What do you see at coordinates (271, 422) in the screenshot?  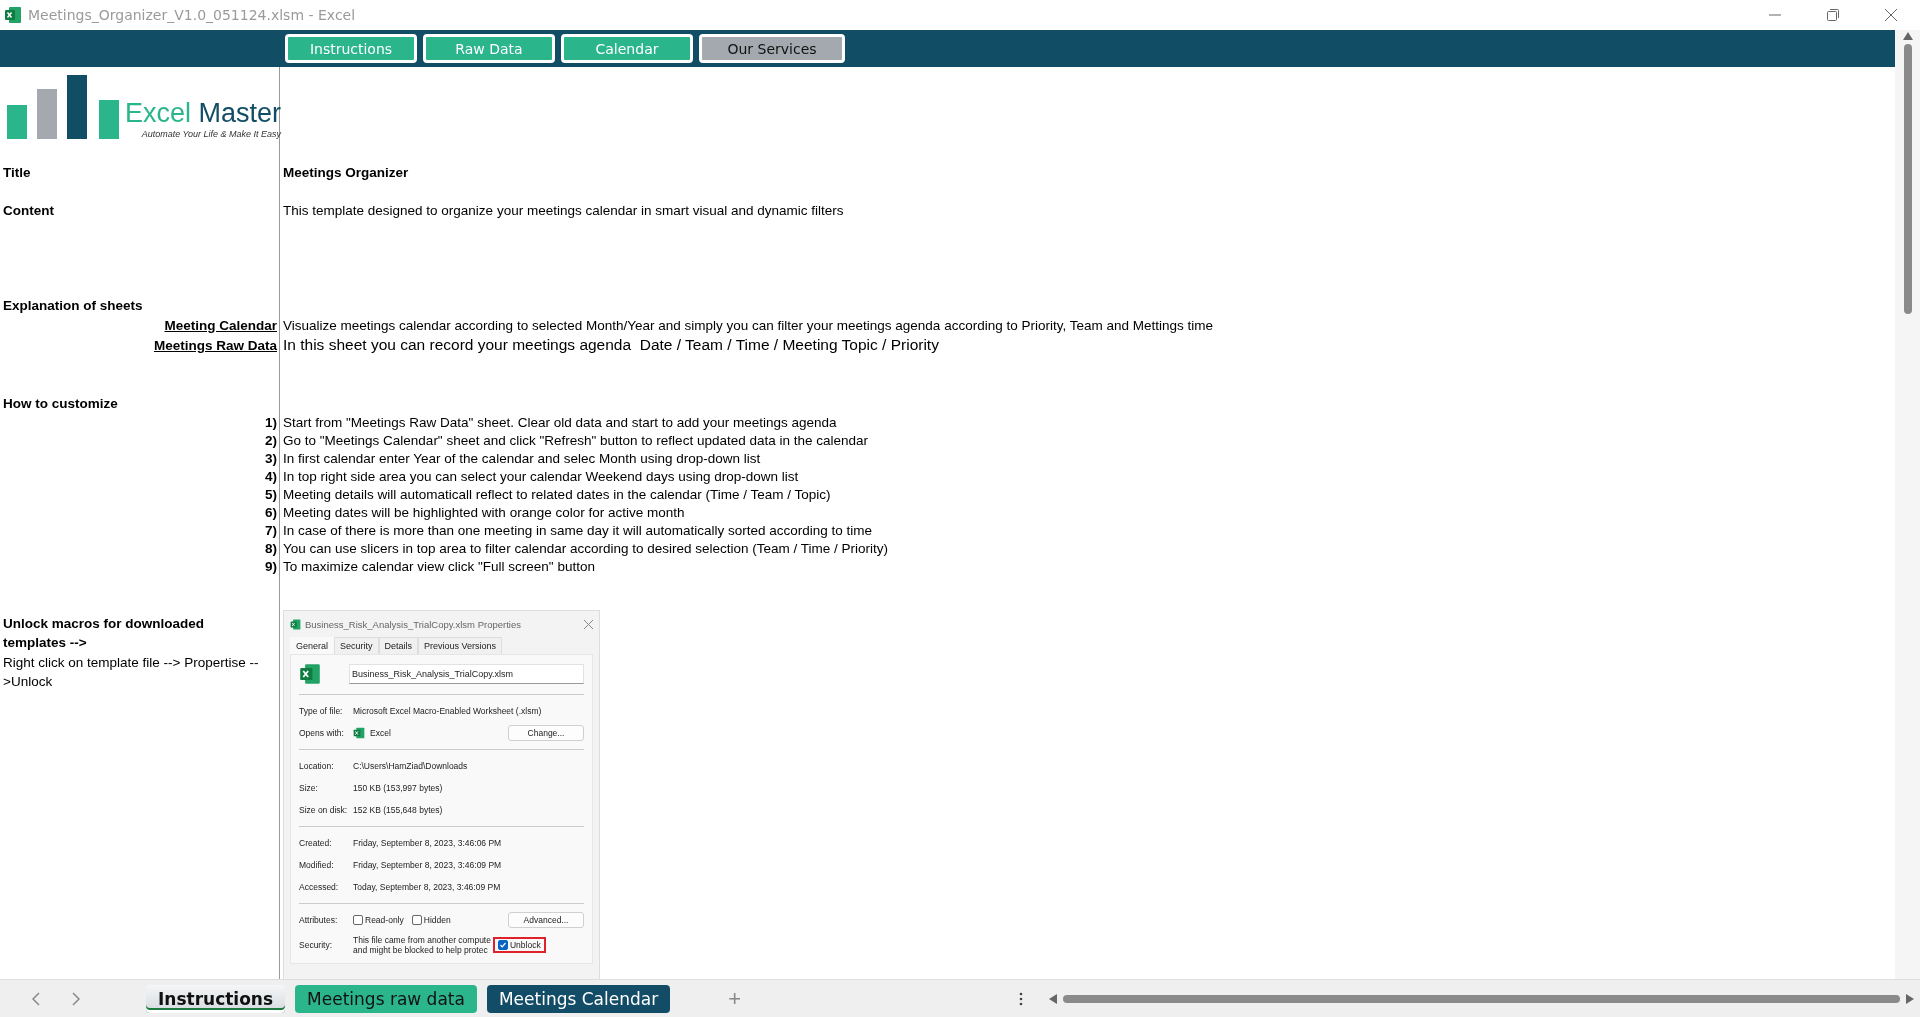 I see `step-number: 1)` at bounding box center [271, 422].